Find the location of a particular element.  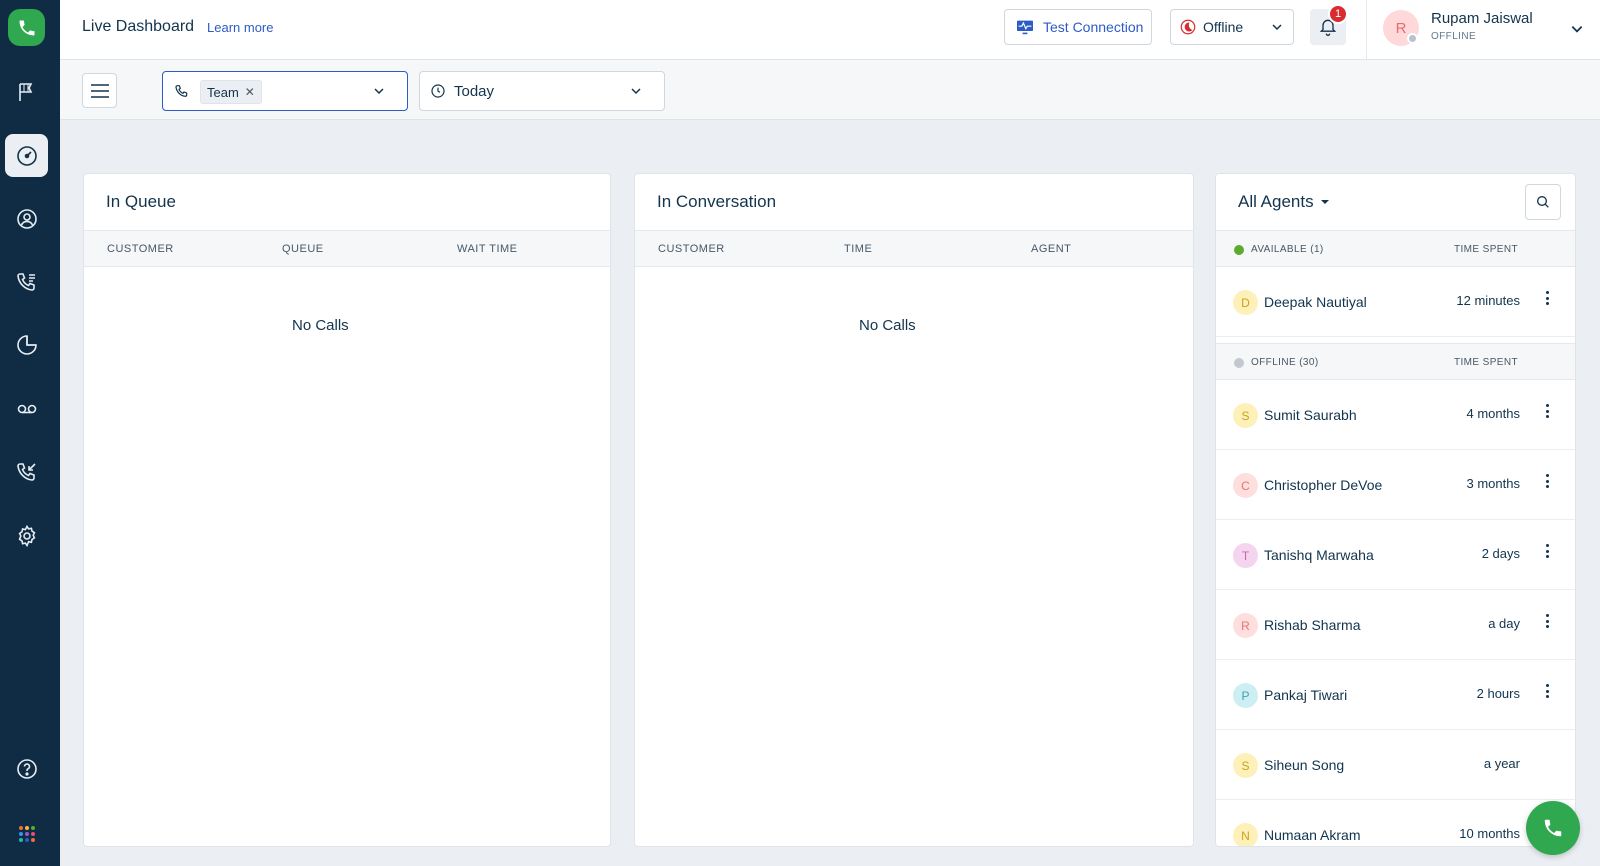

available-group-header: AVAILABLE (1) TIME SPENT is located at coordinates (1395, 248).